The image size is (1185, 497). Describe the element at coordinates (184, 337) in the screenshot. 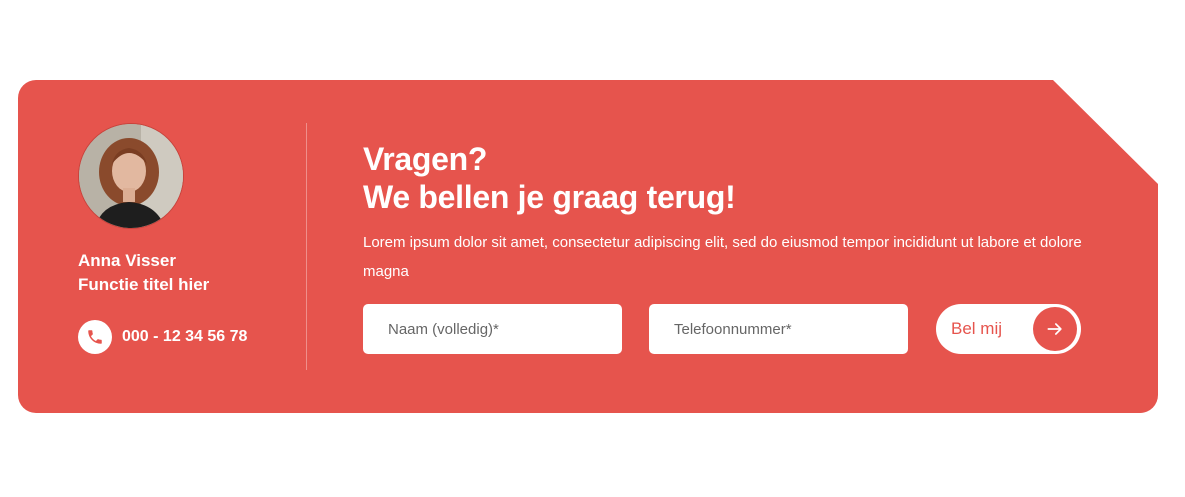

I see `phone-number: 000 - 12 34 56 78` at that location.